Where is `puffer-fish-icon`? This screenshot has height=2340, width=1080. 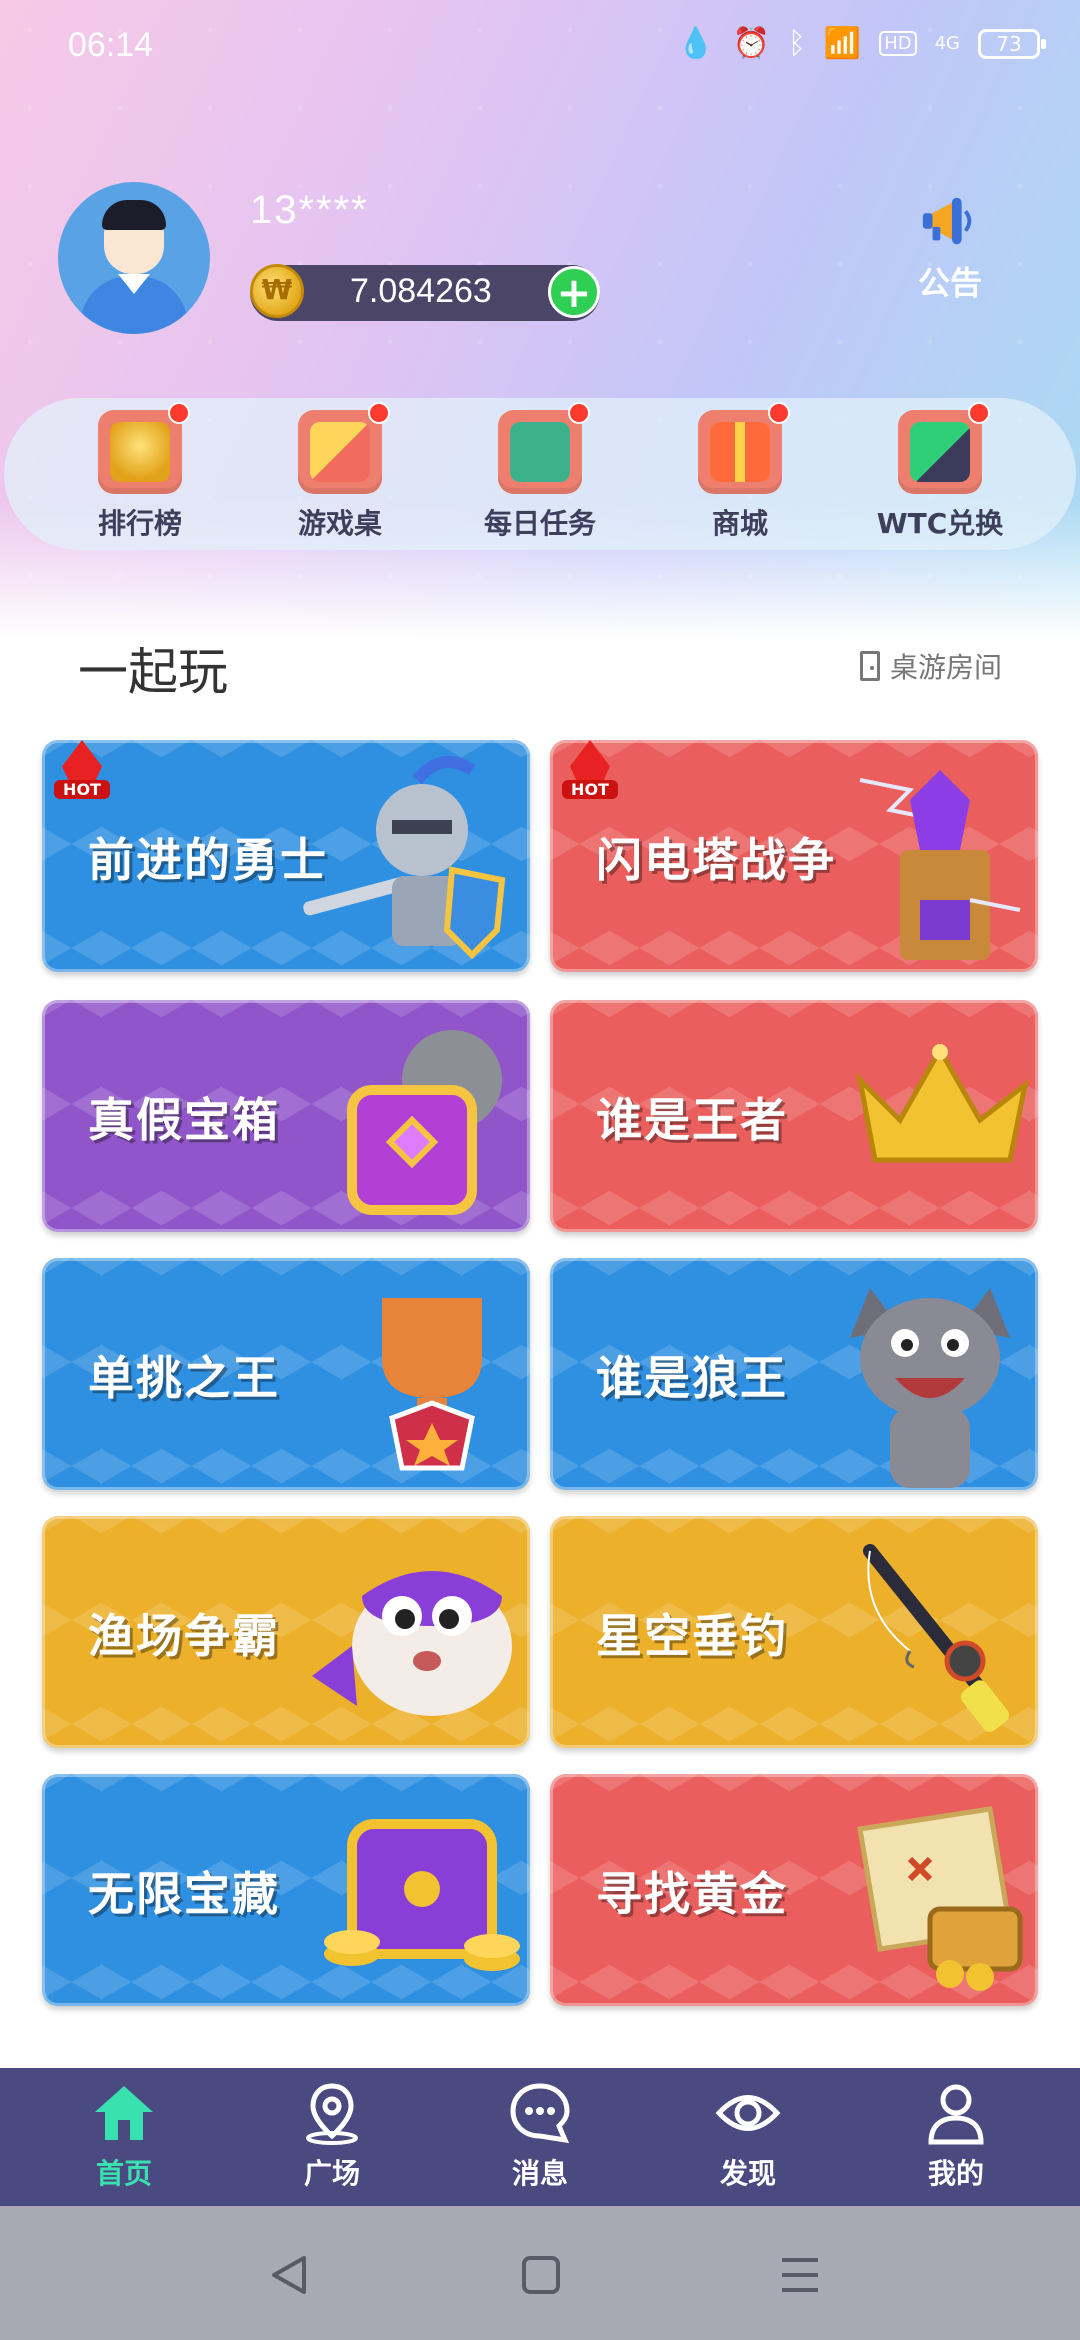
puffer-fish-icon is located at coordinates (412, 1643).